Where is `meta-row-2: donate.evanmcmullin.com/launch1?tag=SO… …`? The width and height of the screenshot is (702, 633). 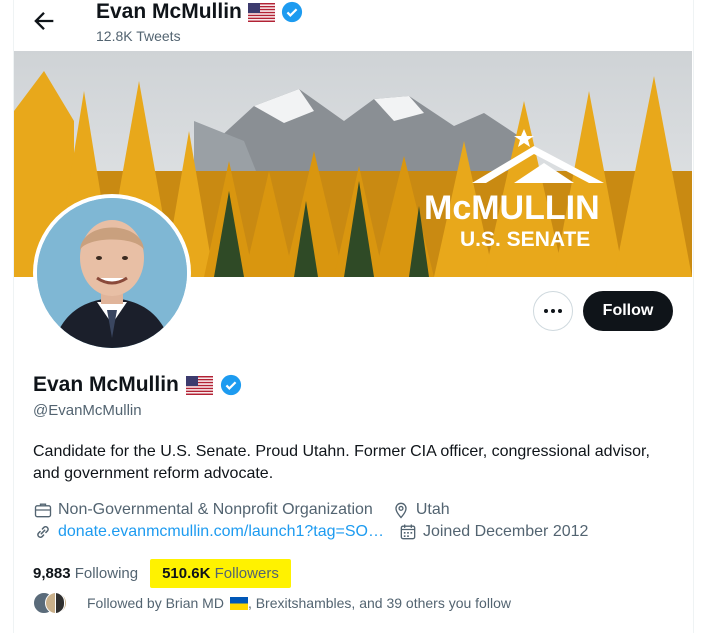 meta-row-2: donate.evanmcmullin.com/launch1?tag=SO… … is located at coordinates (310, 532).